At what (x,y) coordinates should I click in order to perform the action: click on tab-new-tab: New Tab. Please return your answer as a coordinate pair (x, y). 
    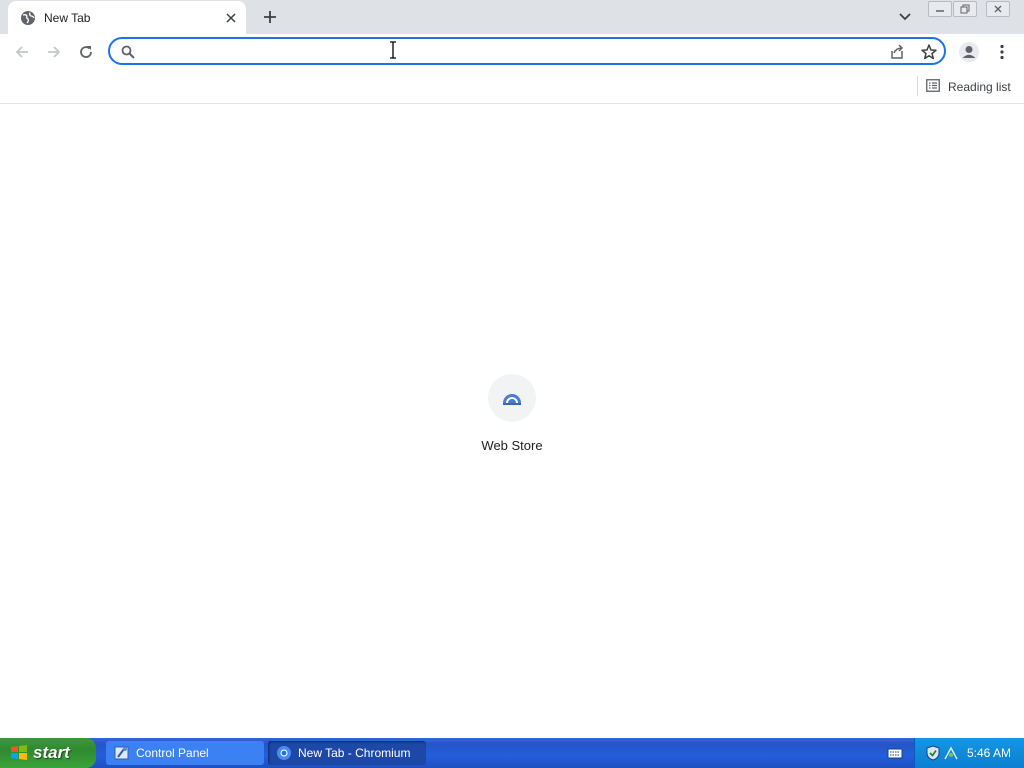
    Looking at the image, I should click on (127, 17).